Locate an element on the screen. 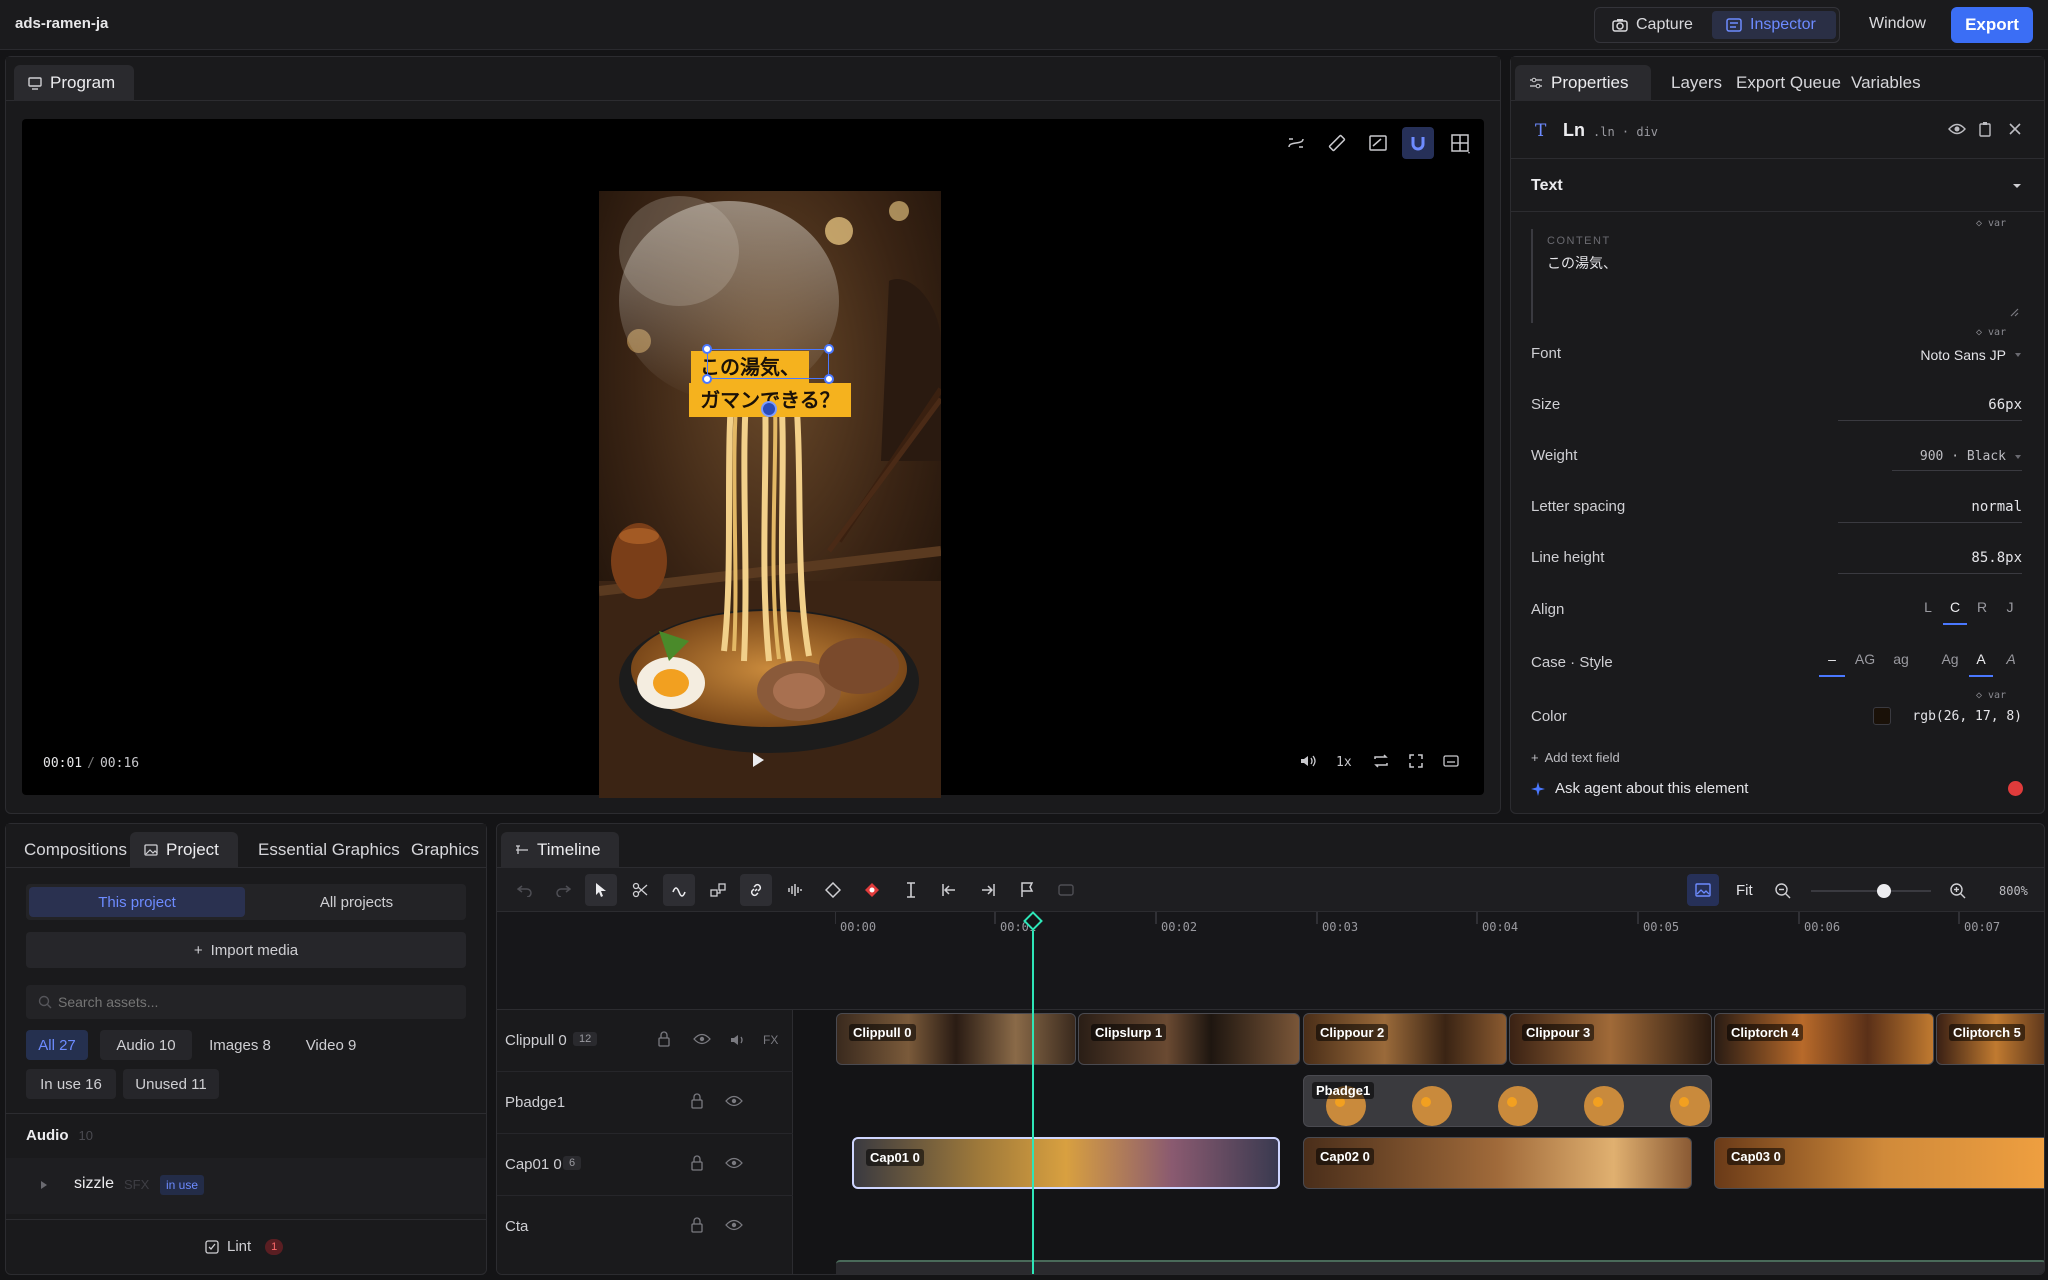 This screenshot has width=2048, height=1280. this-project-option: This project is located at coordinates (137, 902).